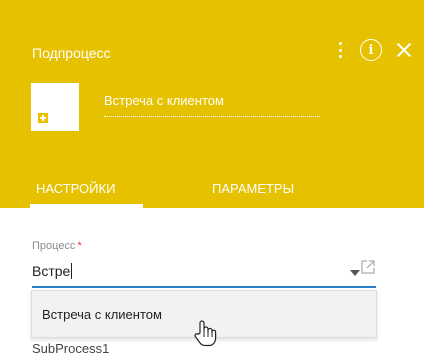 The image size is (424, 361). I want to click on add-image-icon, so click(43, 118).